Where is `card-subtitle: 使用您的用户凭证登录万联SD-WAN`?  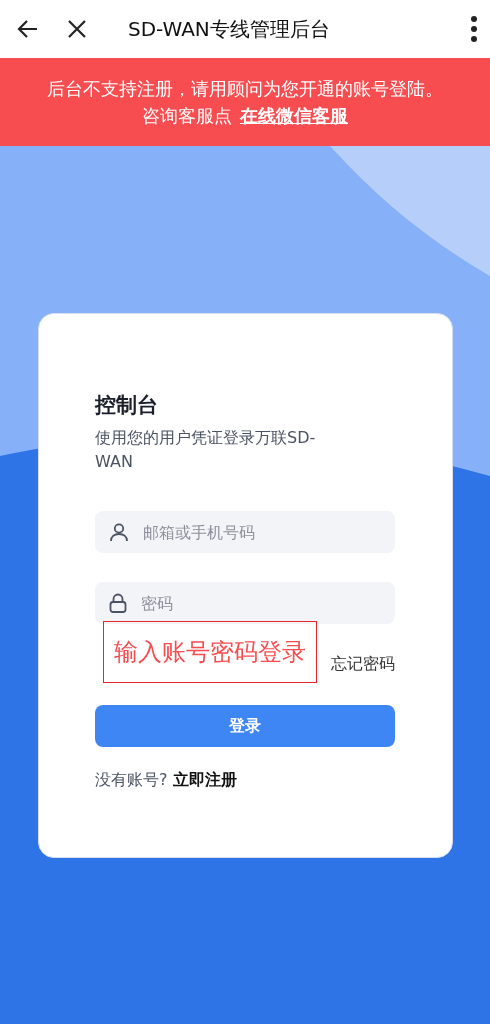
card-subtitle: 使用您的用户凭证登录万联SD-WAN is located at coordinates (206, 450).